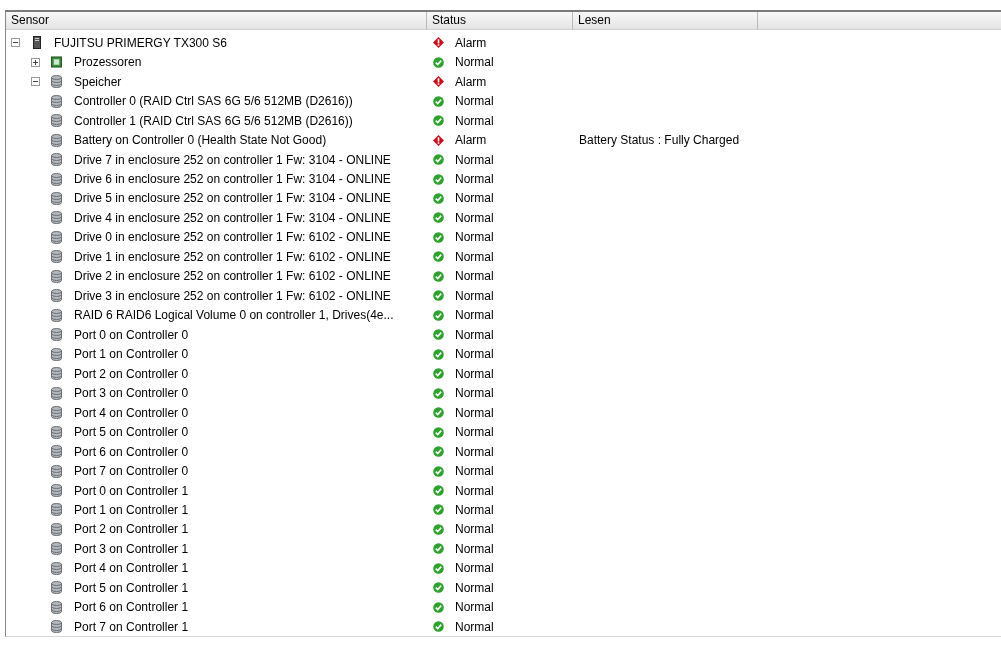 Image resolution: width=1001 pixels, height=647 pixels. Describe the element at coordinates (108, 62) in the screenshot. I see `sensor-name: Prozessoren` at that location.